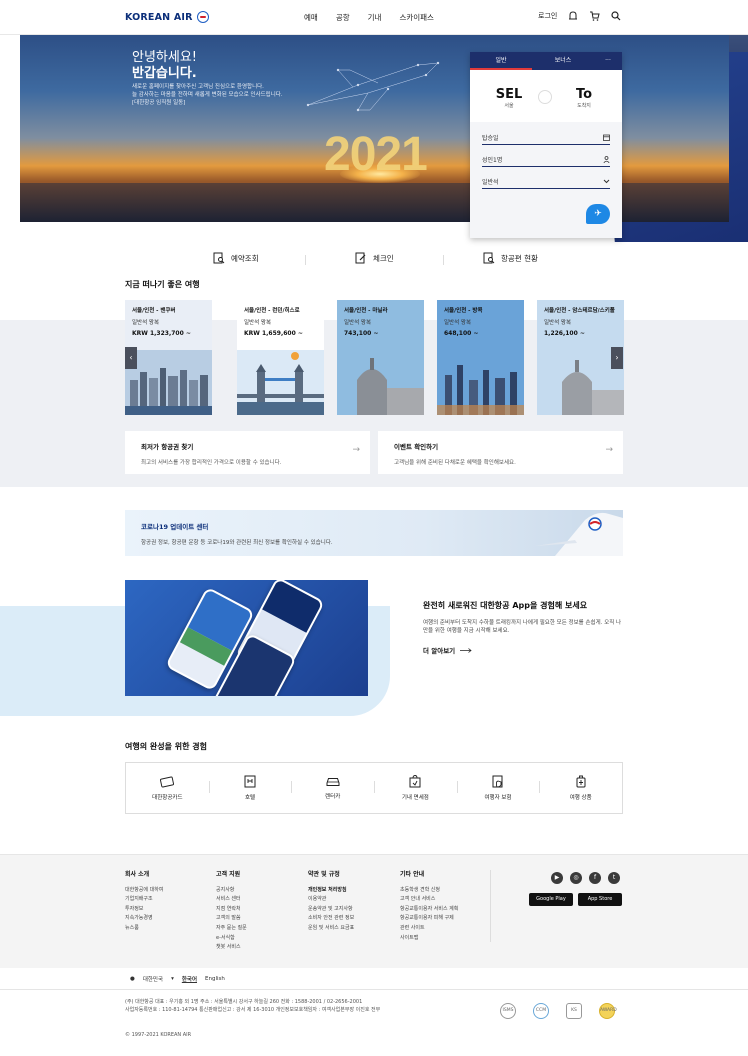 Image resolution: width=748 pixels, height=1056 pixels. What do you see at coordinates (131, 358) in the screenshot?
I see `carousel-prev-button: ‹` at bounding box center [131, 358].